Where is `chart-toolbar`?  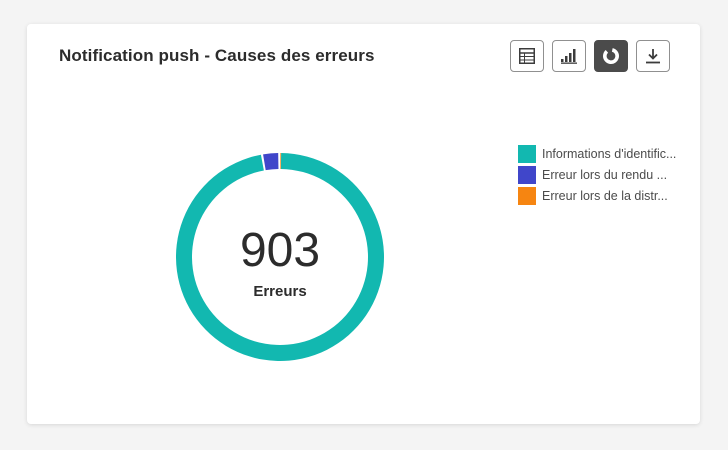 chart-toolbar is located at coordinates (590, 56).